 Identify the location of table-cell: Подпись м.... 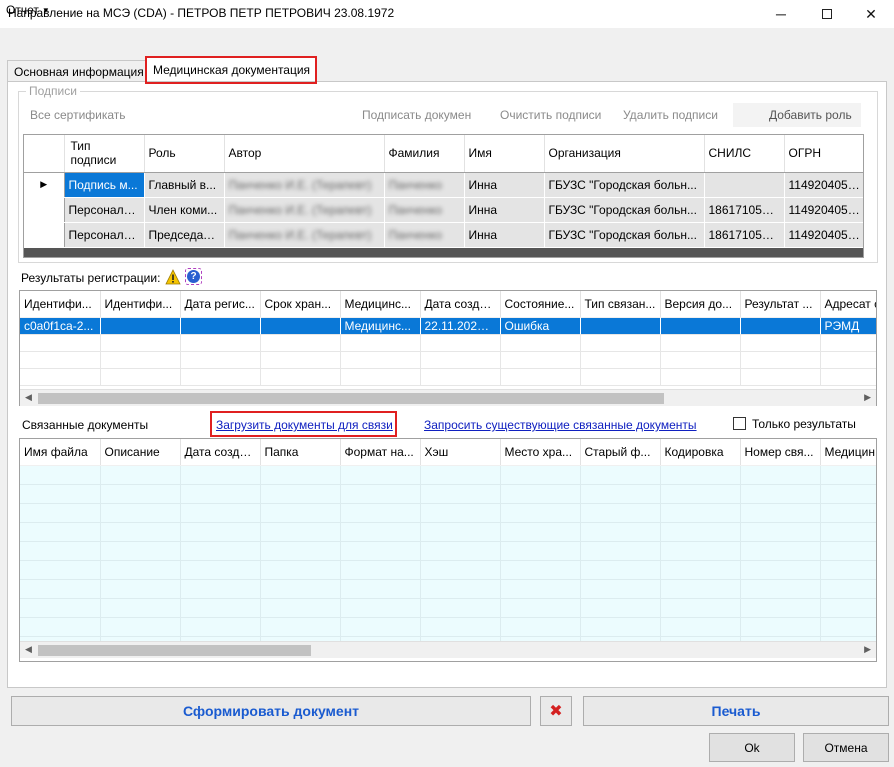
(104, 185).